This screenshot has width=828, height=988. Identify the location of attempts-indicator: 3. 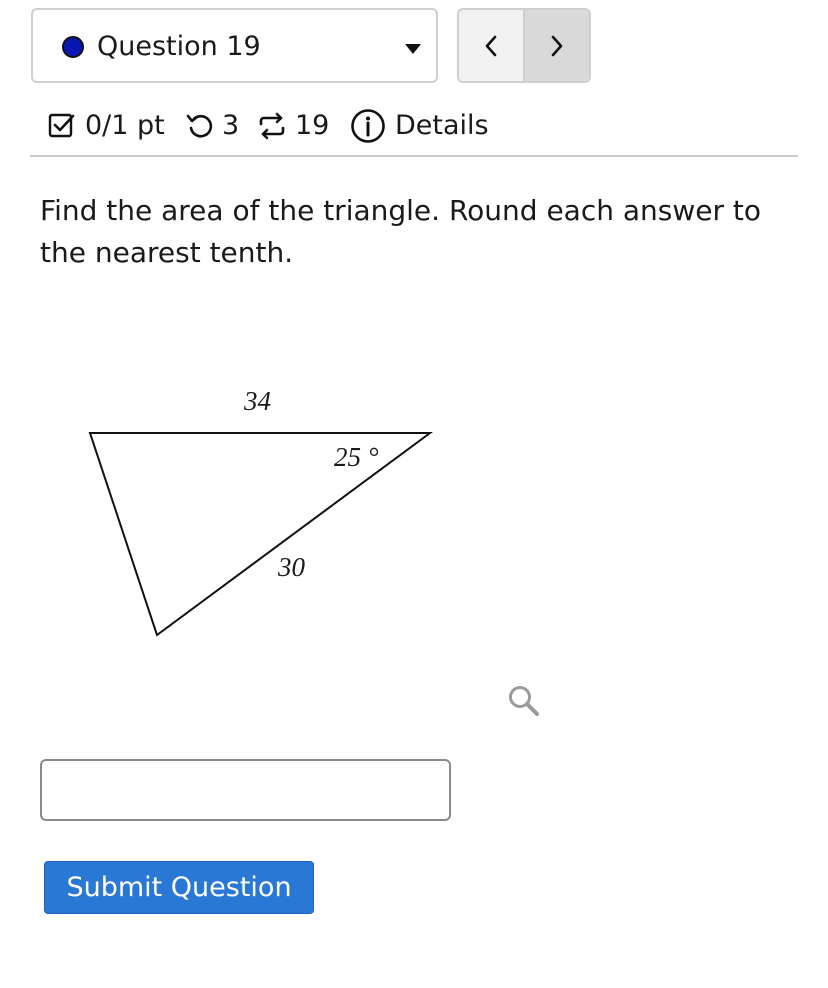
(212, 126).